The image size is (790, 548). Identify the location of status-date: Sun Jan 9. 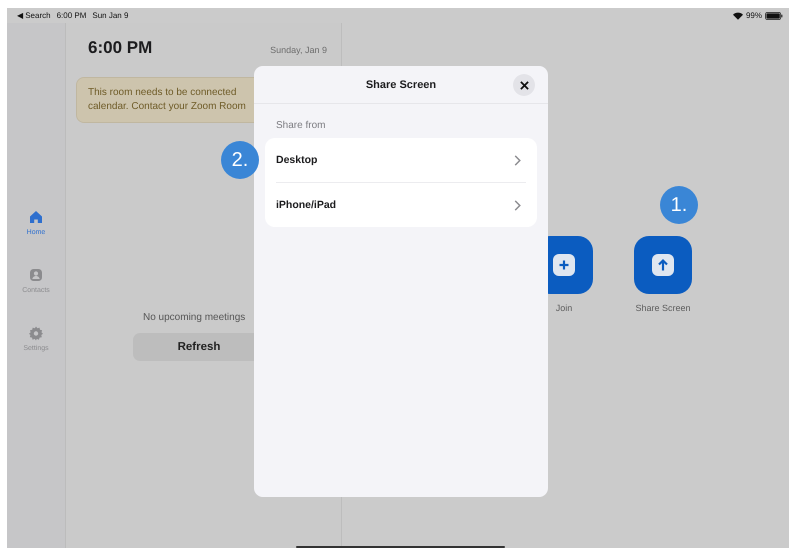
(110, 15).